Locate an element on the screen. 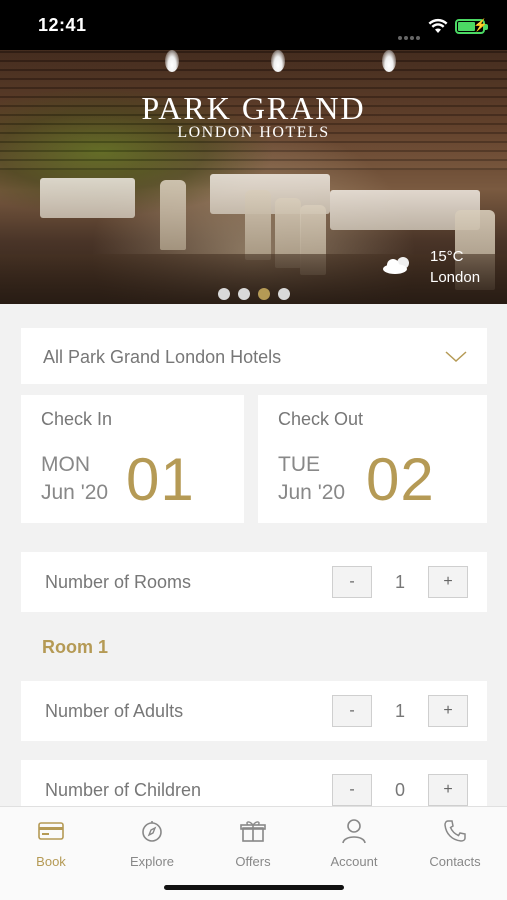 The image size is (507, 900). partly-cloudy-icon is located at coordinates (399, 267).